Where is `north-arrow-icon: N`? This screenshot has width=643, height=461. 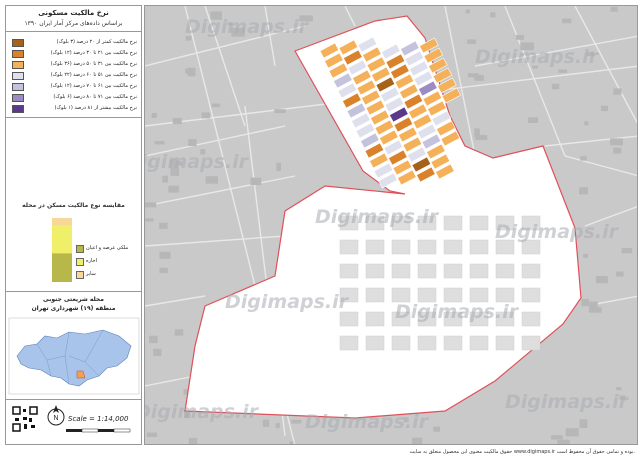
north-arrow-icon: N is located at coordinates (56, 415).